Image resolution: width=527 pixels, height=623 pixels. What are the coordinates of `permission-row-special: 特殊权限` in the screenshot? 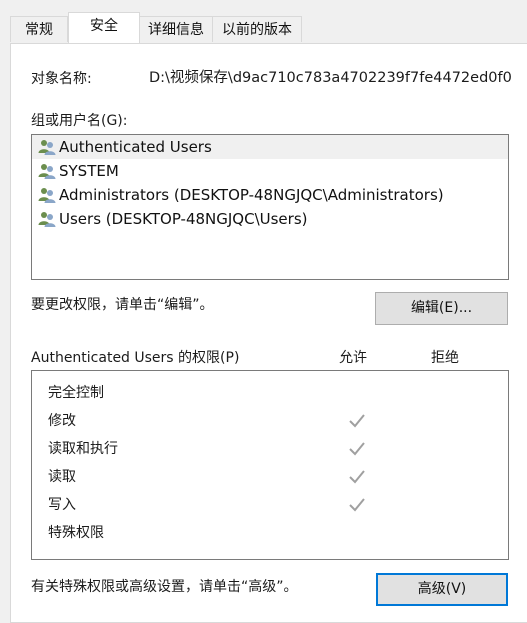 It's located at (268, 533).